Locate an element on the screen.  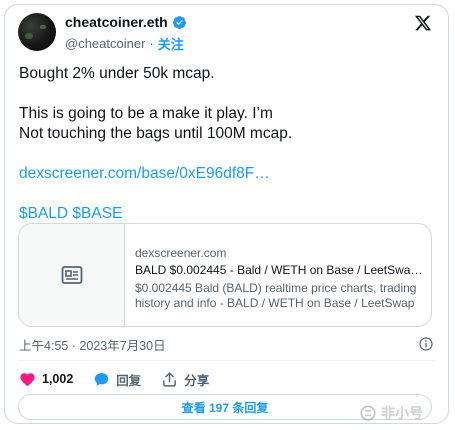
avatar is located at coordinates (37, 32).